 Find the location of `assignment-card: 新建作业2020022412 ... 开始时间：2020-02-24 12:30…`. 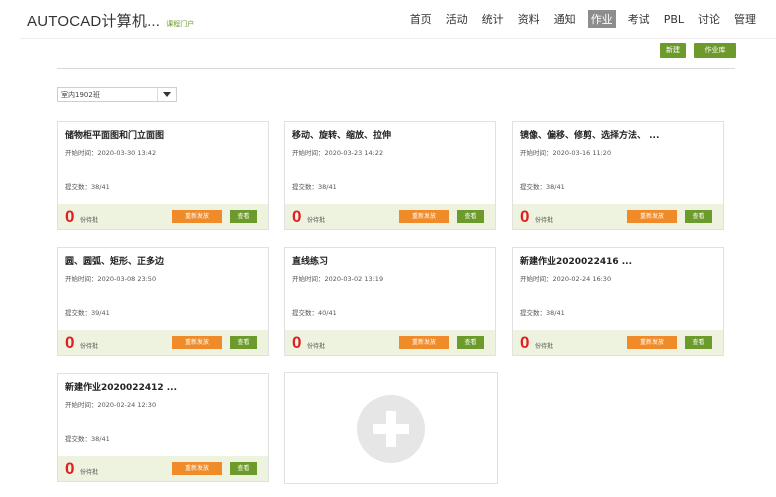

assignment-card: 新建作业2020022412 ... 开始时间：2020-02-24 12:30… is located at coordinates (163, 427).